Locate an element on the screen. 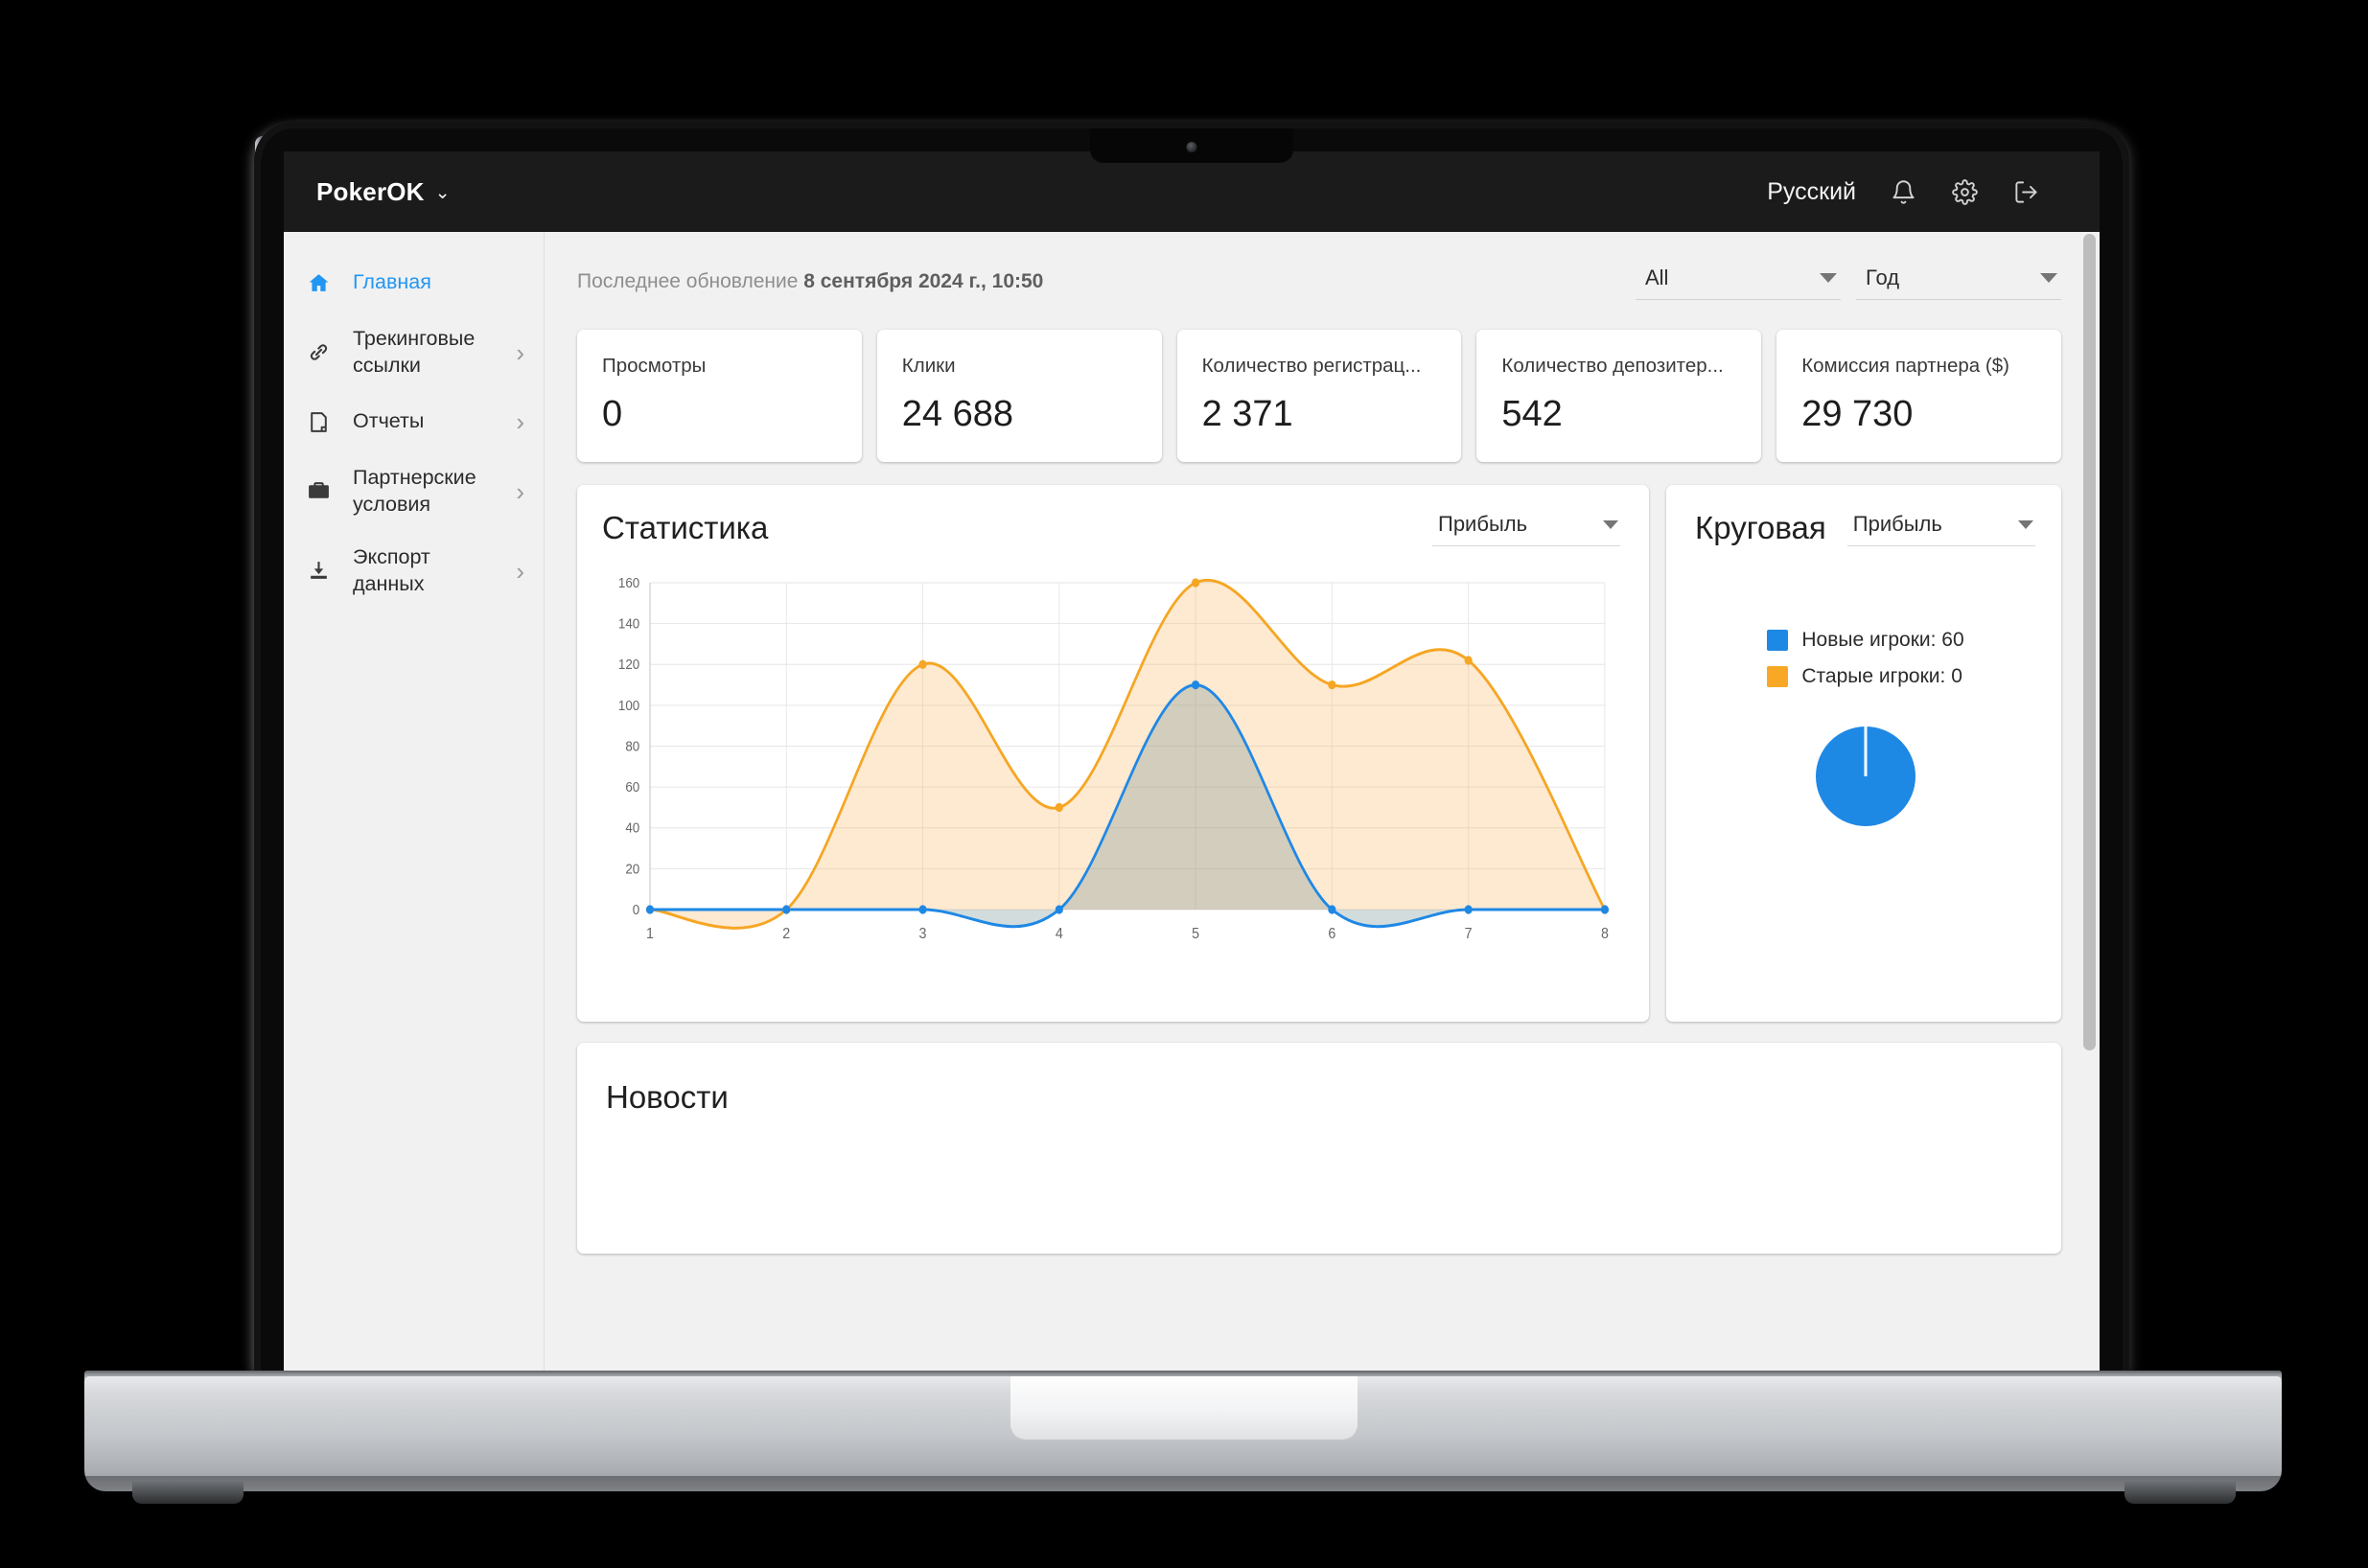 This screenshot has width=2368, height=1568. sidebar-item-home: Главная is located at coordinates (414, 282).